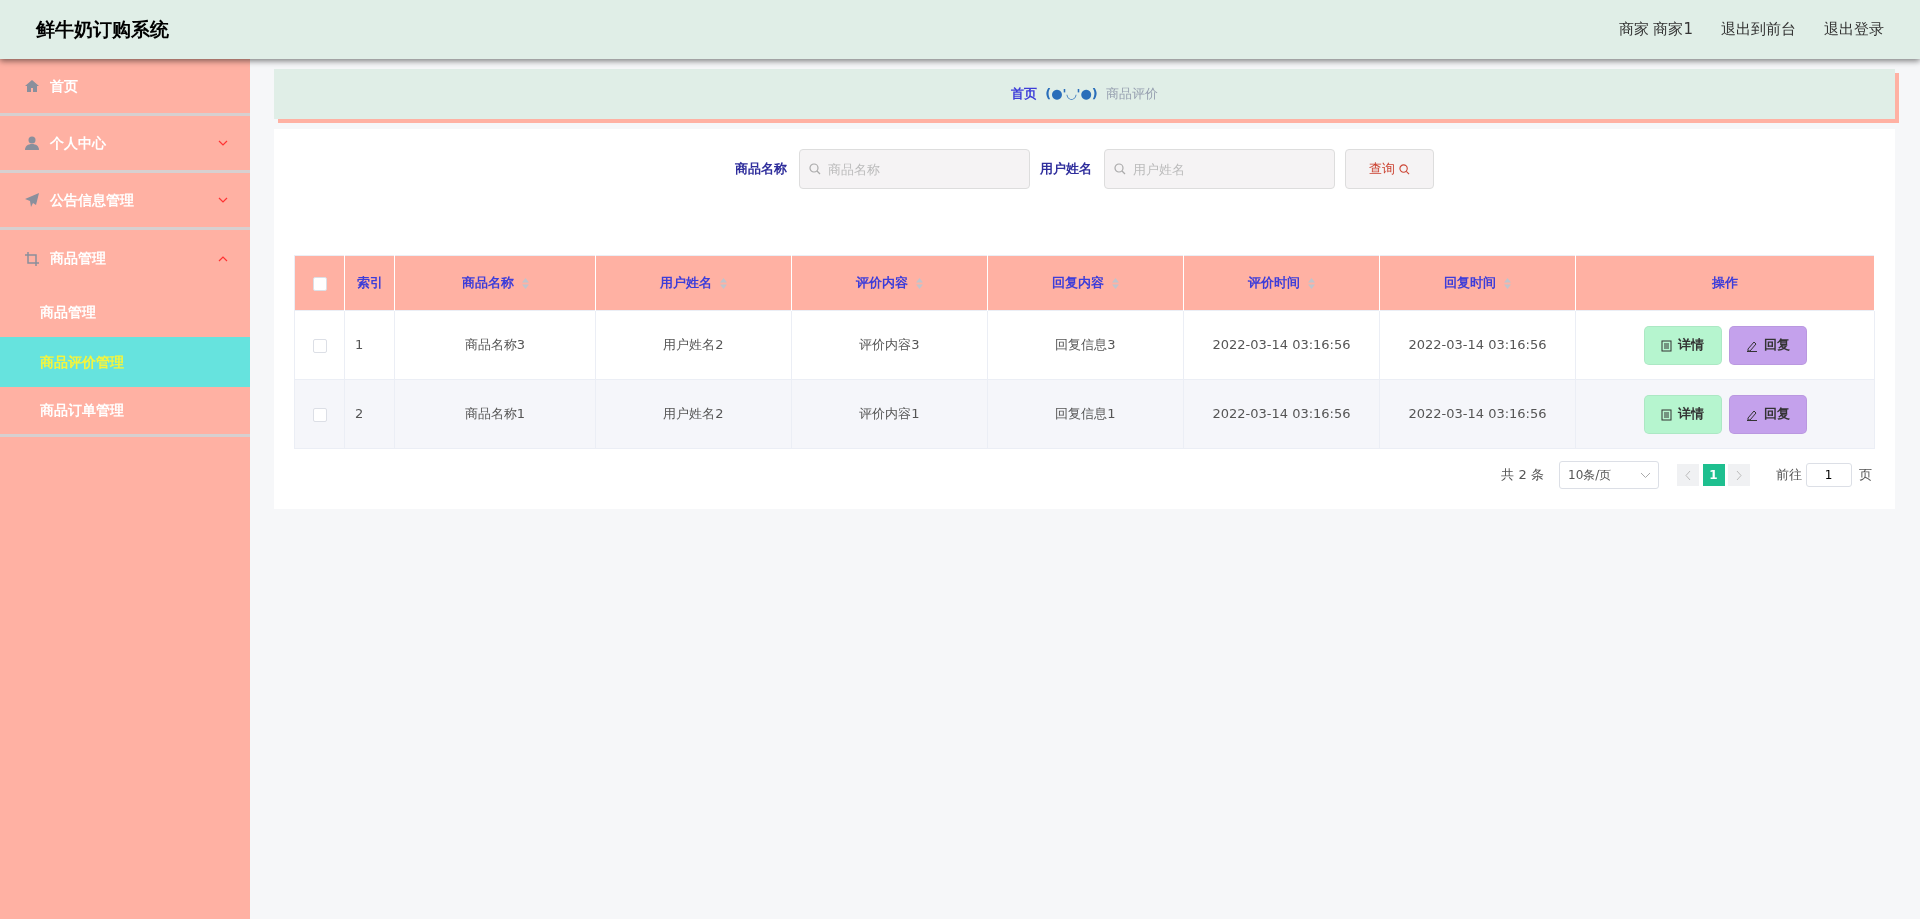 The height and width of the screenshot is (919, 1920). What do you see at coordinates (319, 283) in the screenshot?
I see `select-all-checkbox` at bounding box center [319, 283].